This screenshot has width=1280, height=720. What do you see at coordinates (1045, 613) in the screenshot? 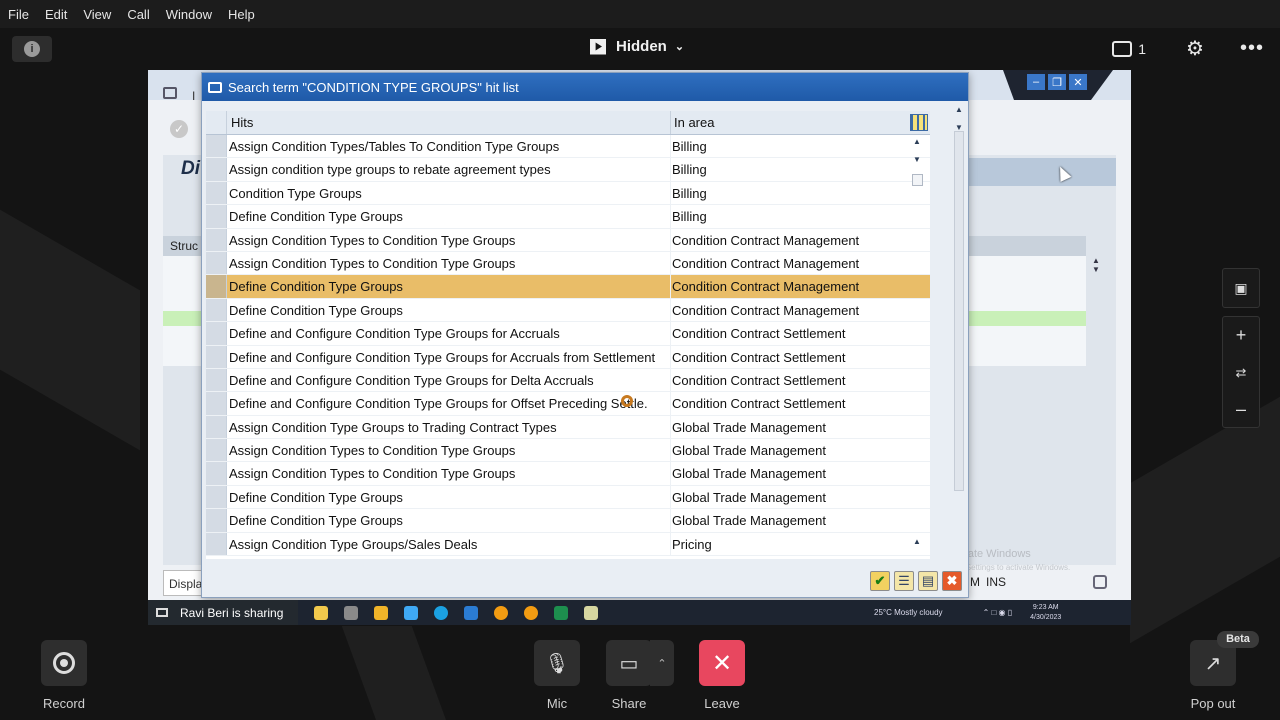
I see `clock: 9:23 AM 4/30/2023` at bounding box center [1045, 613].